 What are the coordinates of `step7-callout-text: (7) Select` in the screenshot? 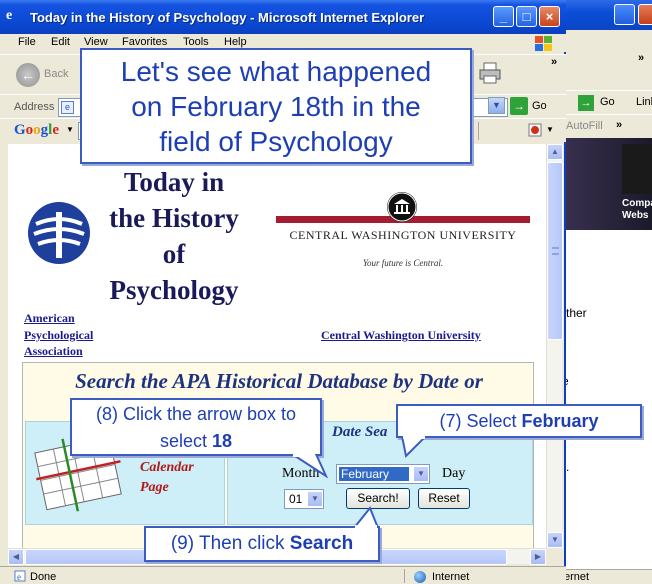 It's located at (480, 421).